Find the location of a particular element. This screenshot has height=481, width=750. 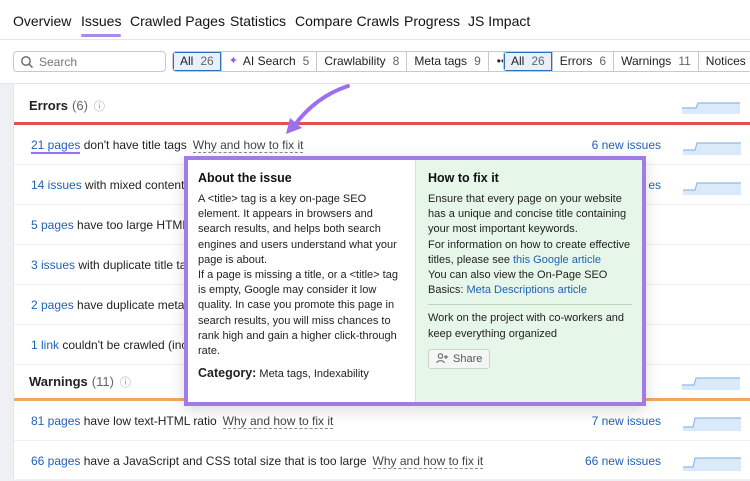

new-issues-link: 7 new issues is located at coordinates (626, 421).